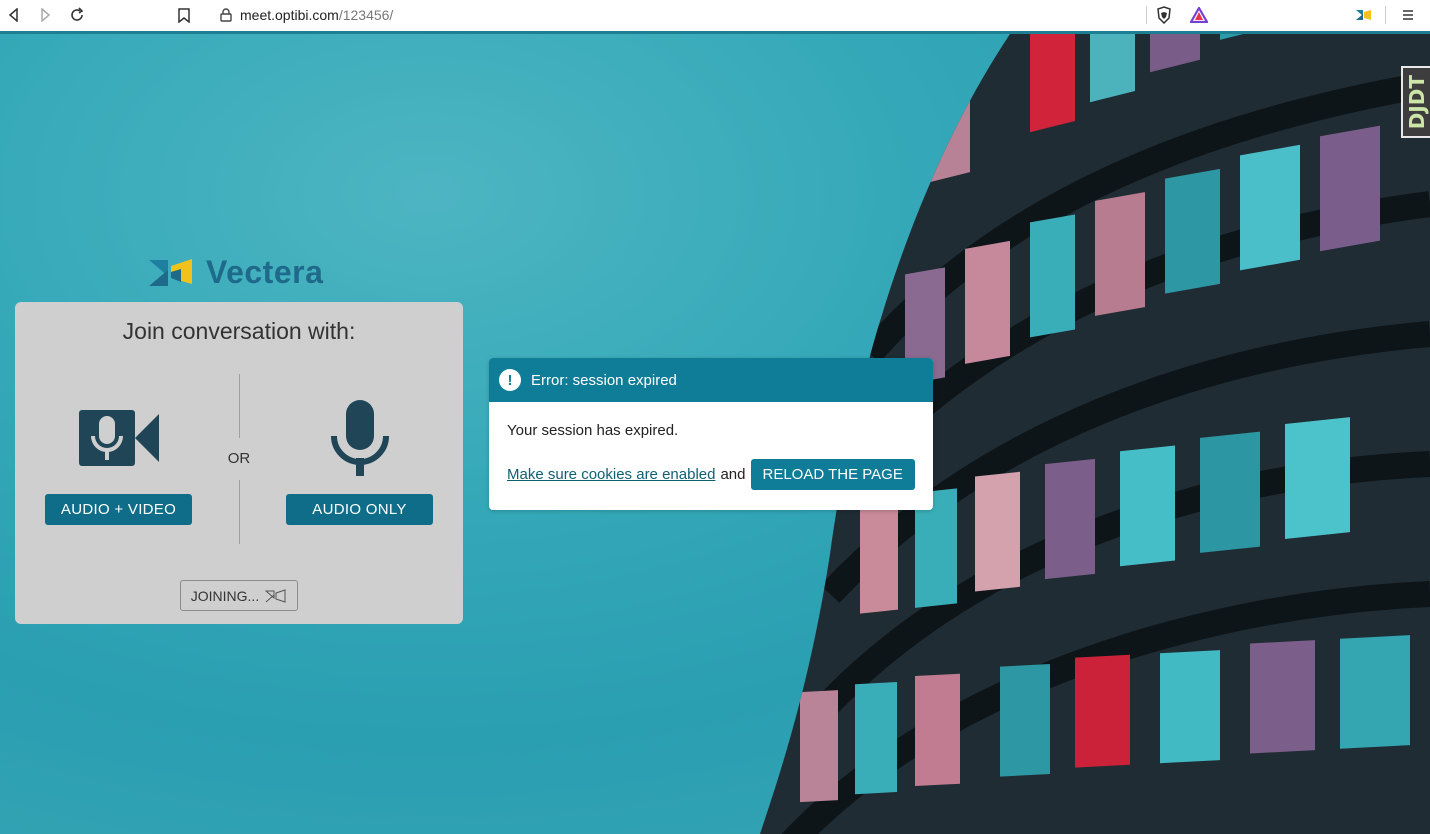  I want to click on menu-button, so click(1408, 15).